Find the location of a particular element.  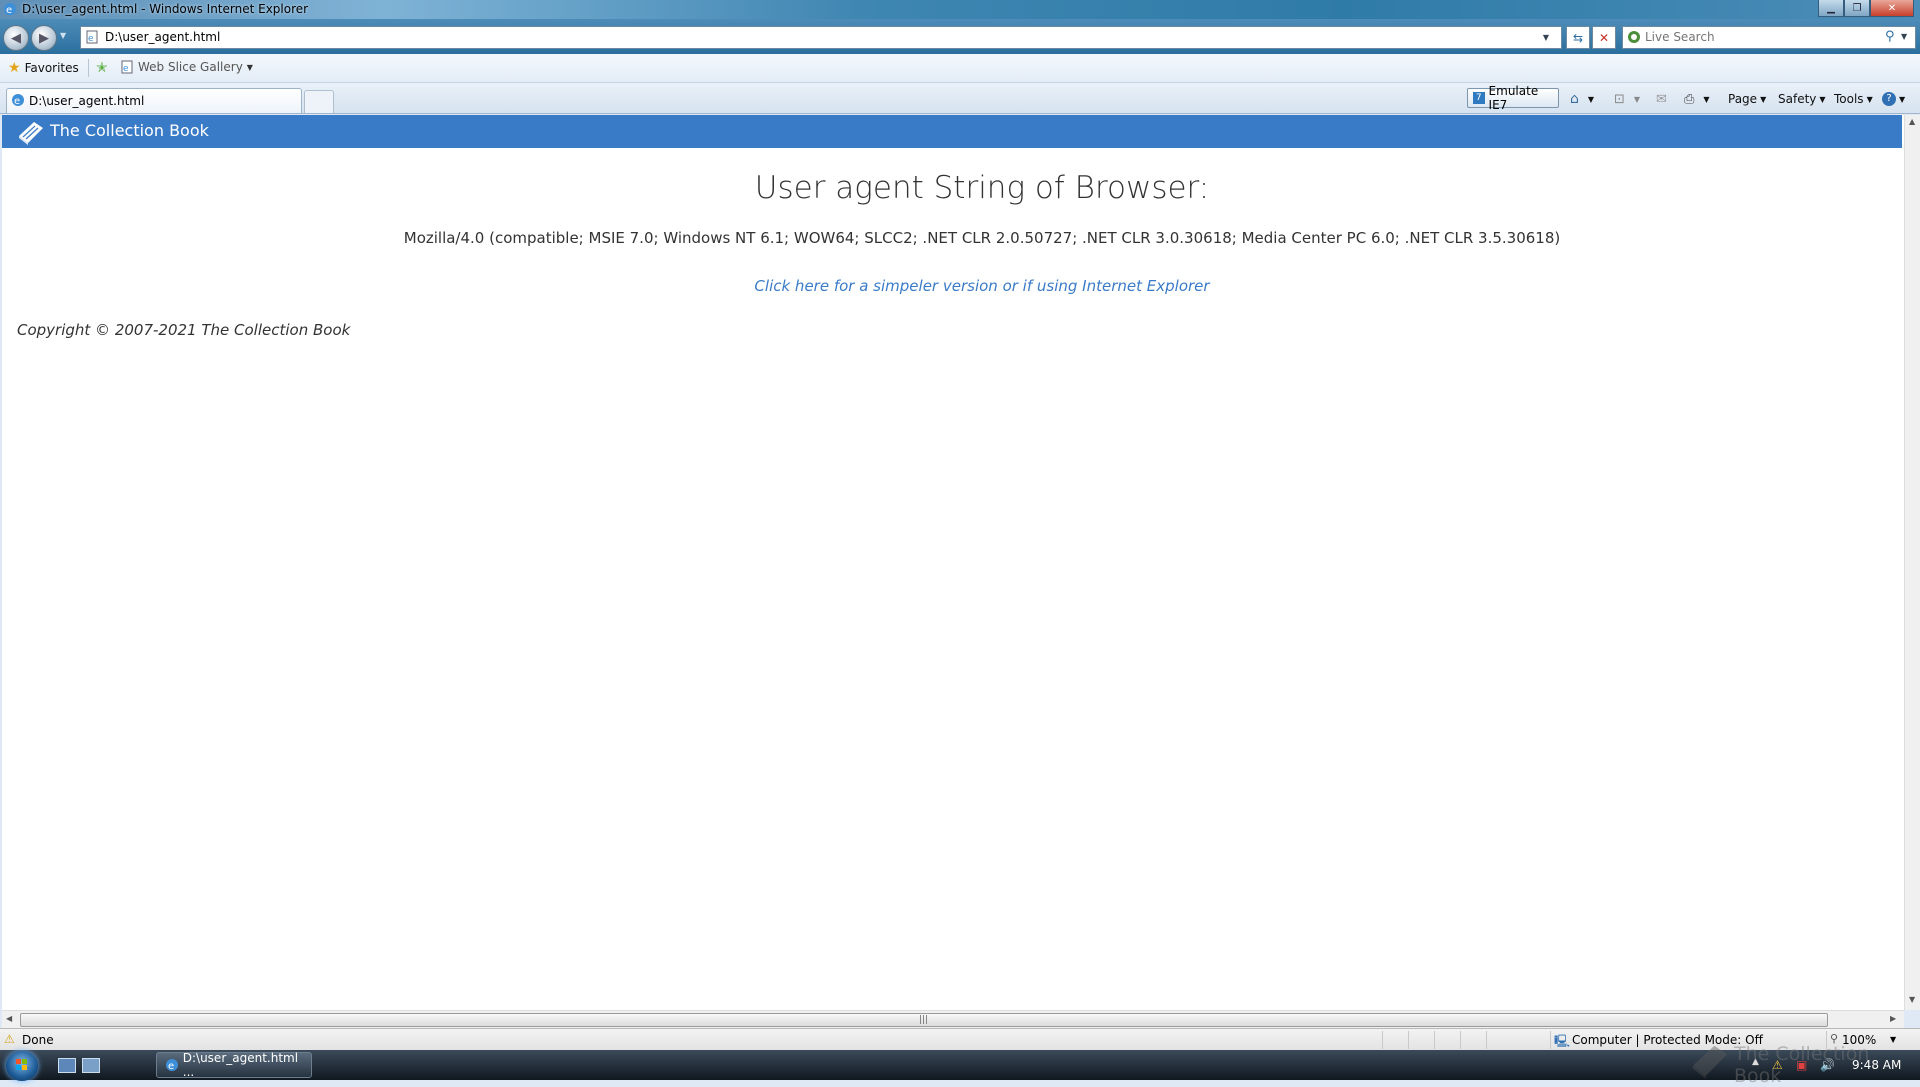

windows-logo-icon is located at coordinates (21, 1064).